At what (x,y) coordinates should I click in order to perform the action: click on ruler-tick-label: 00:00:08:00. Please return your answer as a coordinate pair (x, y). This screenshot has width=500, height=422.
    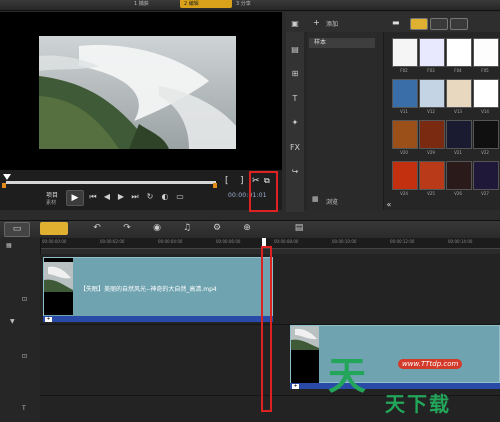
    Looking at the image, I should click on (286, 241).